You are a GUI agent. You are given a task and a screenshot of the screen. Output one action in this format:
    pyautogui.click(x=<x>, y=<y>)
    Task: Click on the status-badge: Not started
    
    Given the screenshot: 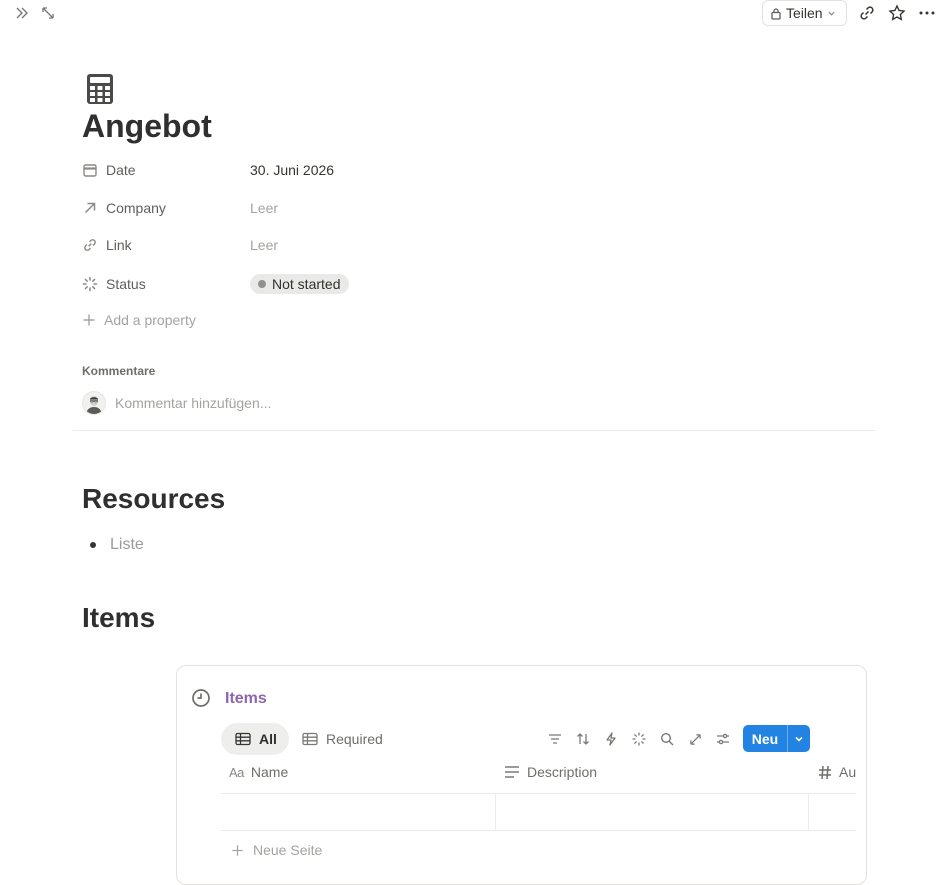 What is the action you would take?
    pyautogui.click(x=300, y=284)
    